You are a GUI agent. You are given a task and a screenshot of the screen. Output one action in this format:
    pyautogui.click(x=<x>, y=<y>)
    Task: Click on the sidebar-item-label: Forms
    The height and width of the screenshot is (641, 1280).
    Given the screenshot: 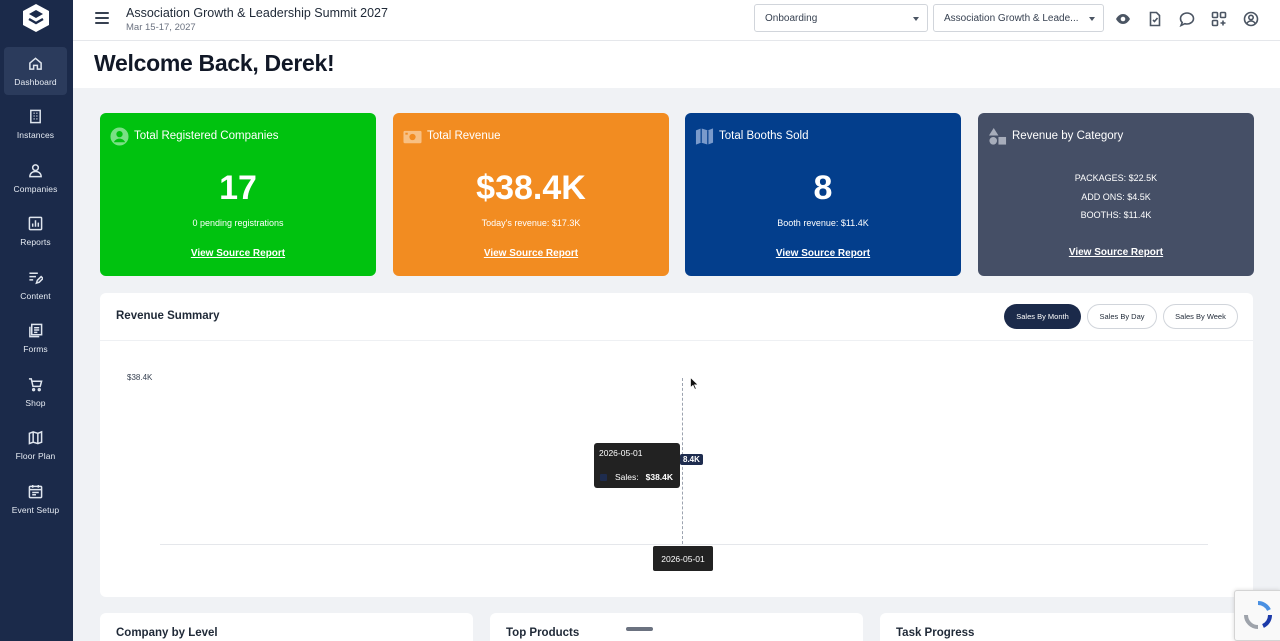 What is the action you would take?
    pyautogui.click(x=35, y=349)
    